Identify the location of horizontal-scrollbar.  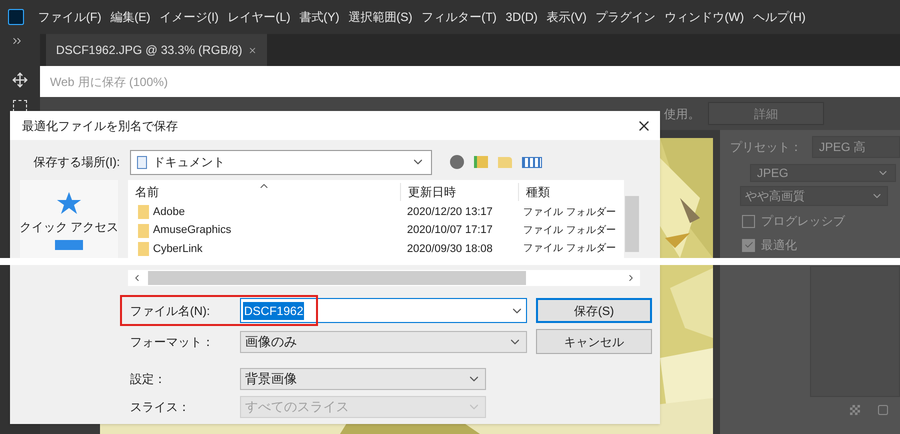
(384, 278).